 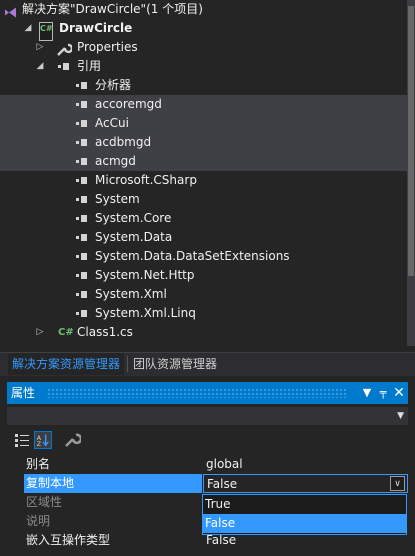 I want to click on tab-solution-explorer: 解决方案资源管理器, so click(x=66, y=364).